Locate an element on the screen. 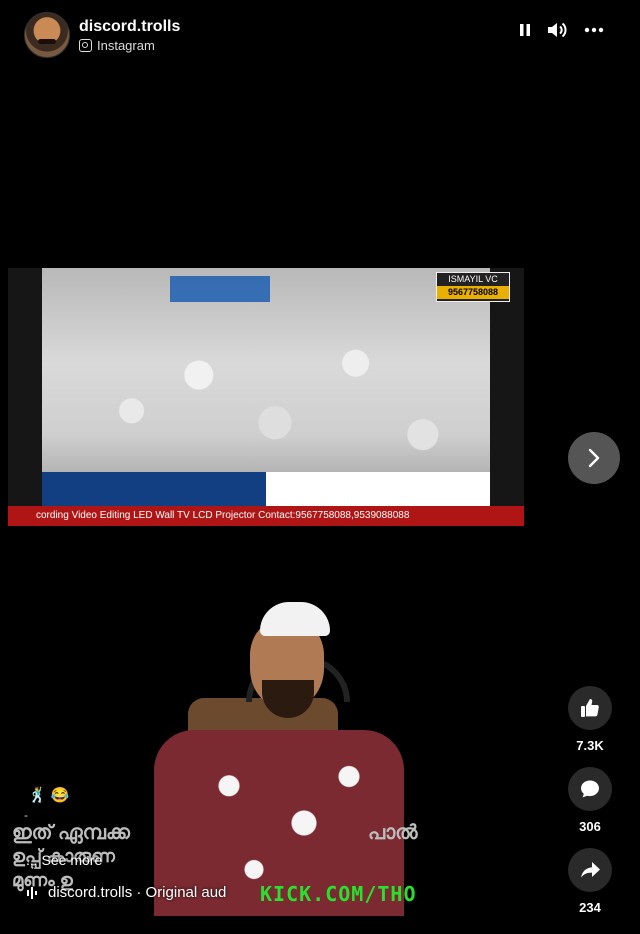 This screenshot has width=640, height=934. audio-wave-icon is located at coordinates (32, 892).